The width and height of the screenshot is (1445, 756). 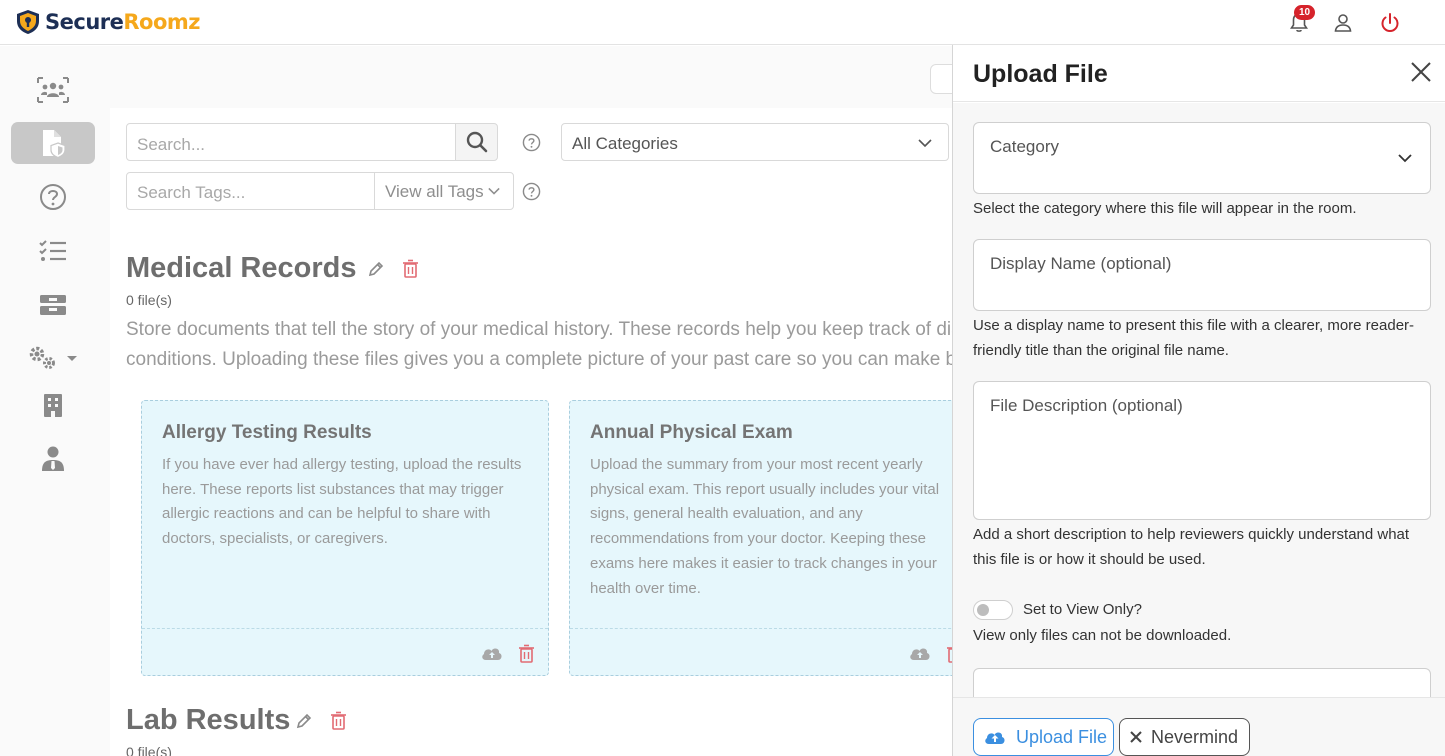 What do you see at coordinates (444, 191) in the screenshot?
I see `view-all-tags-dropdown: View all Tags` at bounding box center [444, 191].